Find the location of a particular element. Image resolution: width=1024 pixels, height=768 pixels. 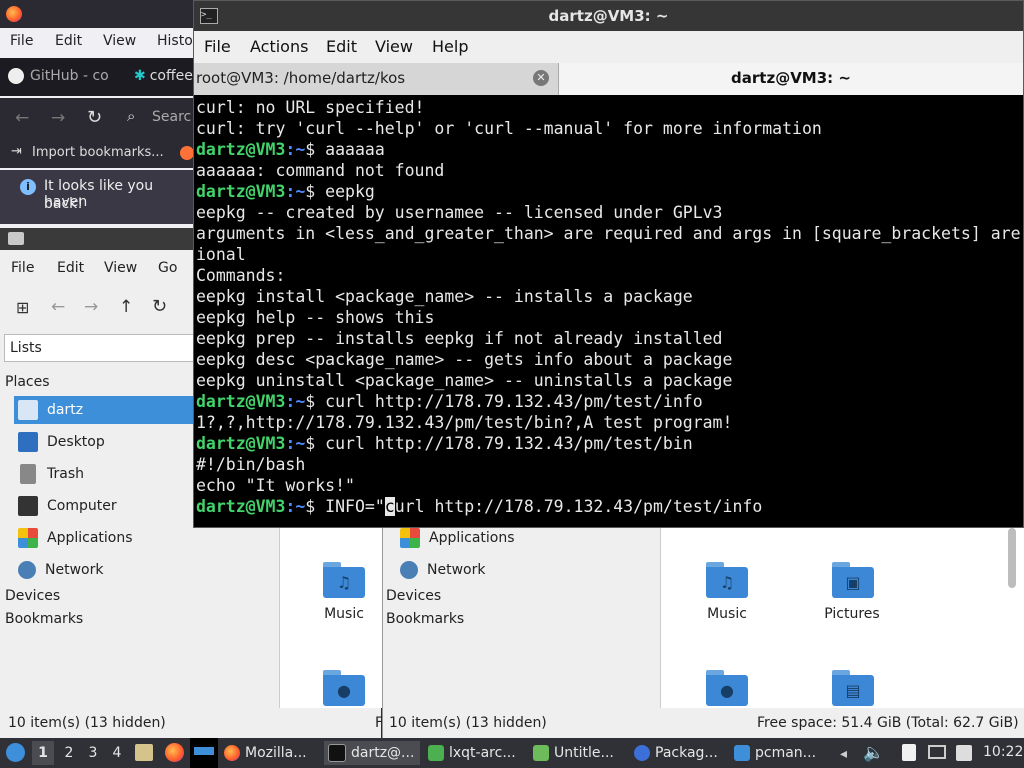

prompt-user: dartz@VM3 is located at coordinates (241, 443).